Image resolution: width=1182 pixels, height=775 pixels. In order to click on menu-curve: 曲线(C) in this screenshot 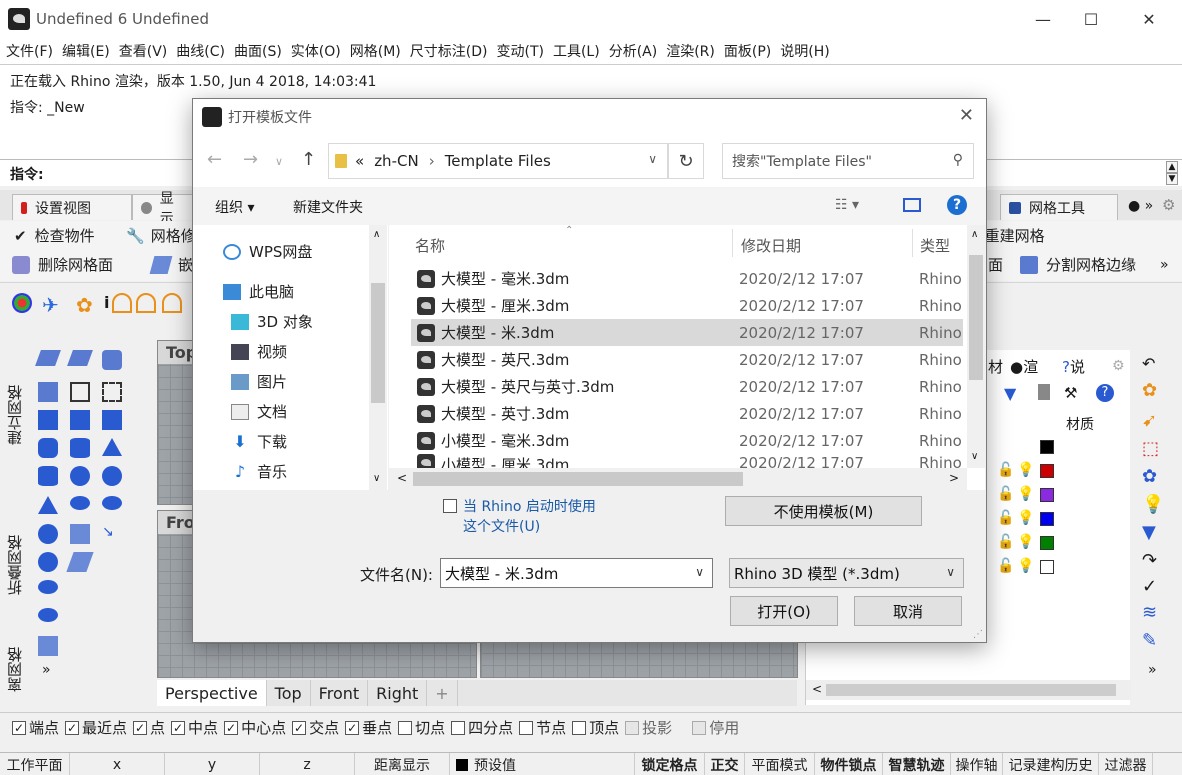, I will do `click(200, 51)`.